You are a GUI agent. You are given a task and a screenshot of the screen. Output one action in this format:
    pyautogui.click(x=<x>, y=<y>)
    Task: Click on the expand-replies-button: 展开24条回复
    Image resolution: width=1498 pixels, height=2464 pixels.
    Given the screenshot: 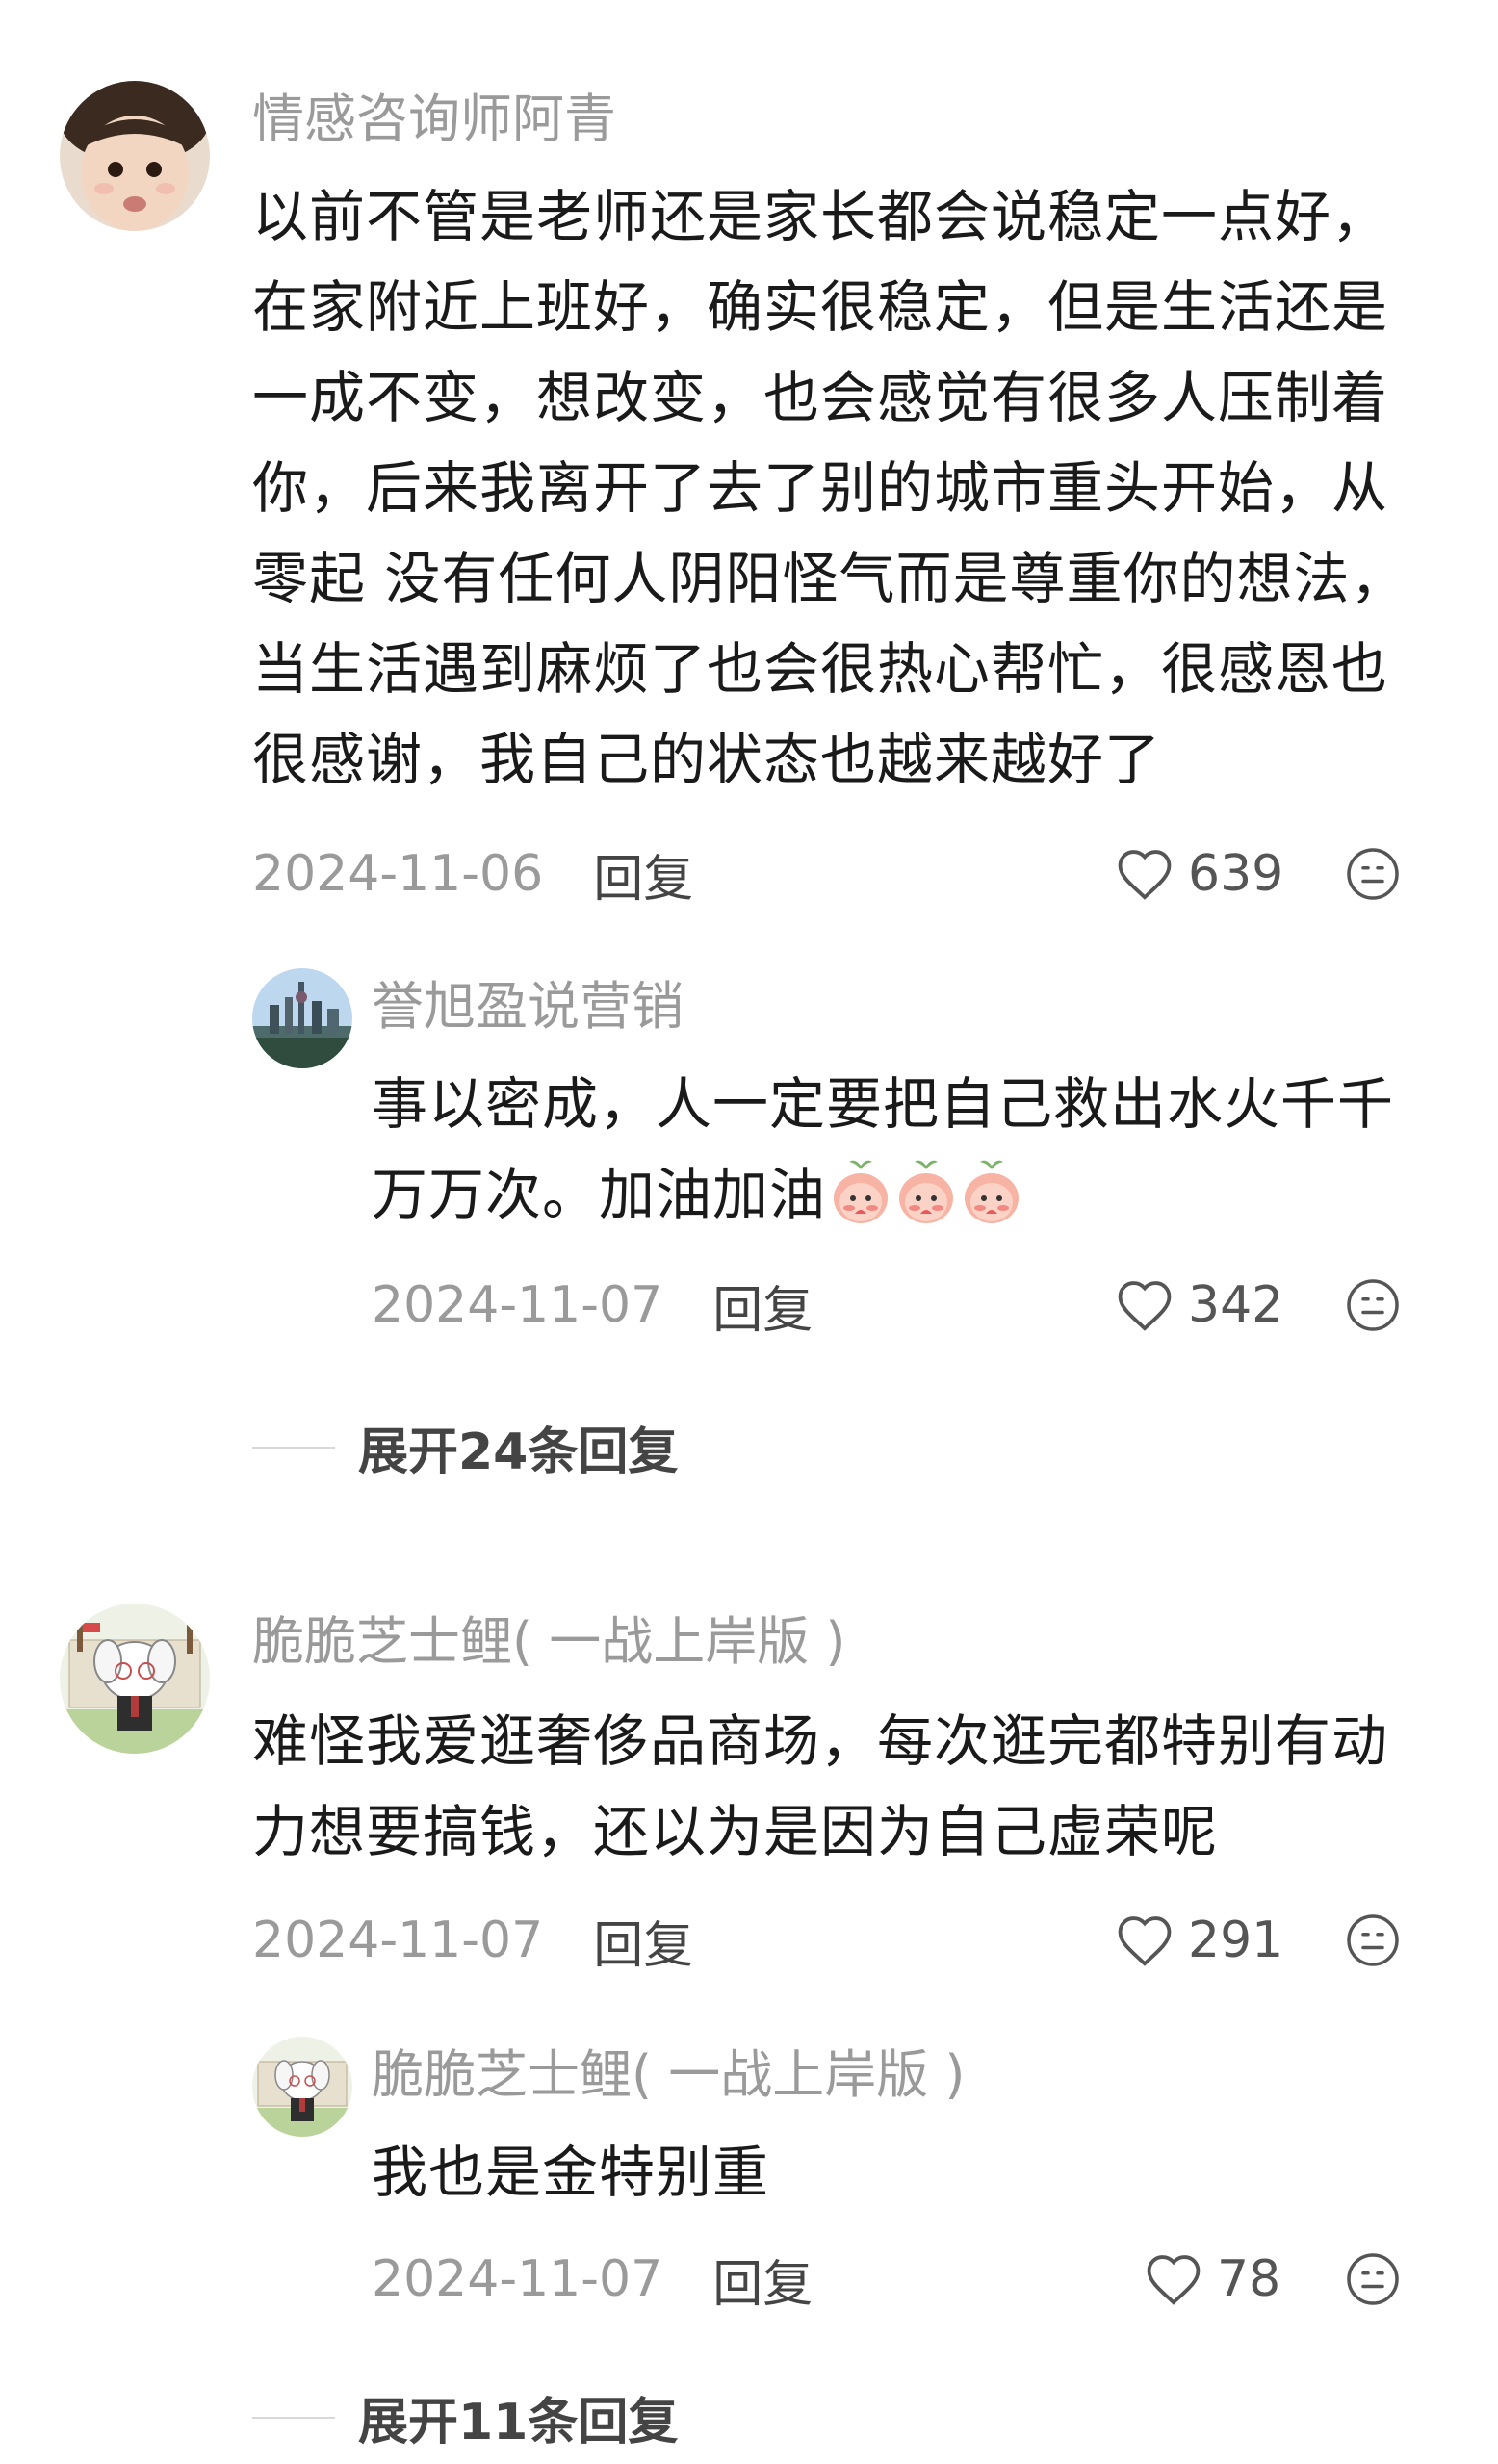 What is the action you would take?
    pyautogui.click(x=465, y=1447)
    